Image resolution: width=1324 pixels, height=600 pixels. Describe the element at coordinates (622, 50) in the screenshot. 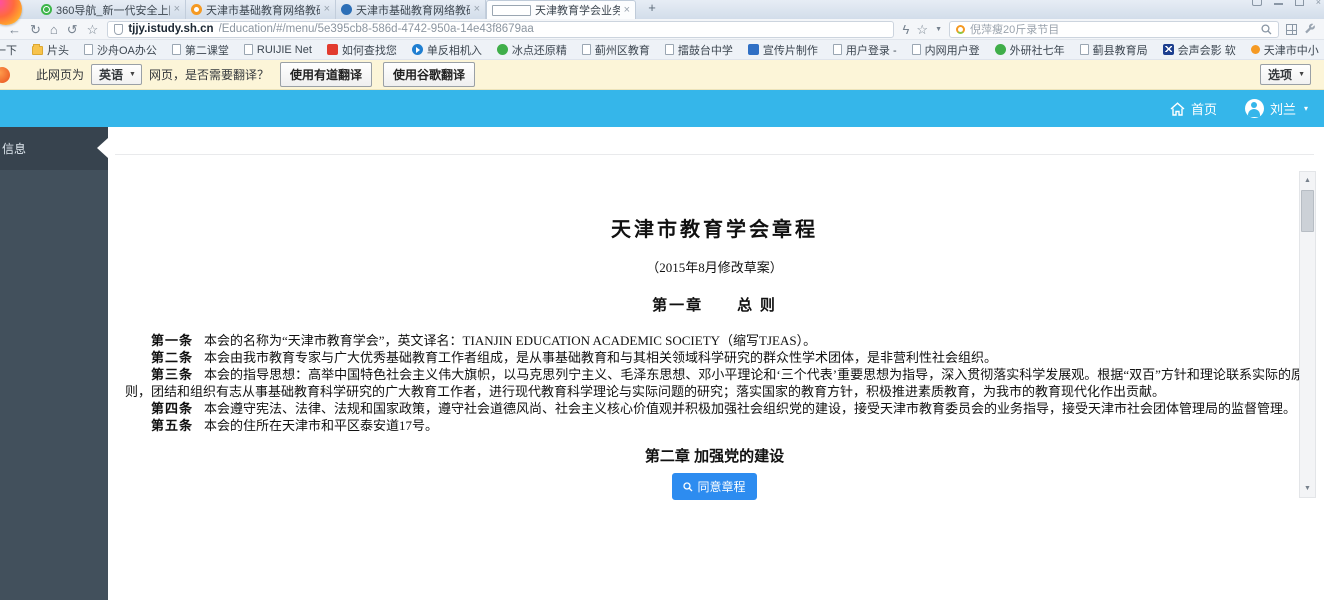

I see `bookmark-label: 蓟州区教育` at that location.